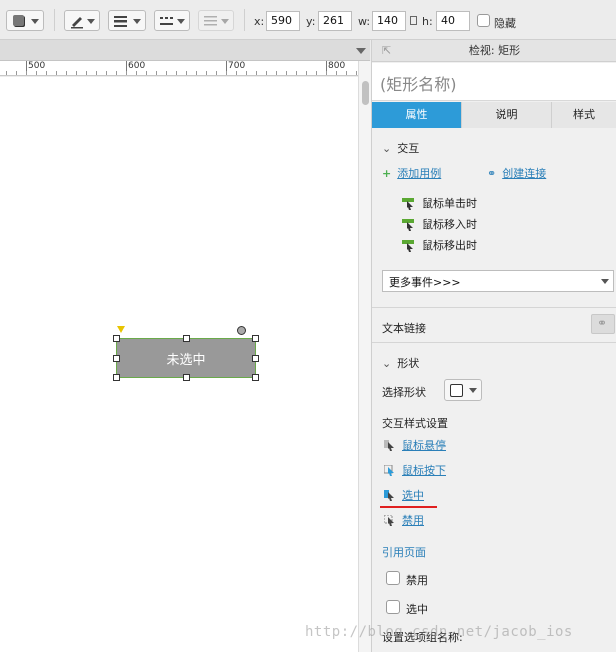 The width and height of the screenshot is (616, 652). I want to click on x-input: 590, so click(283, 21).